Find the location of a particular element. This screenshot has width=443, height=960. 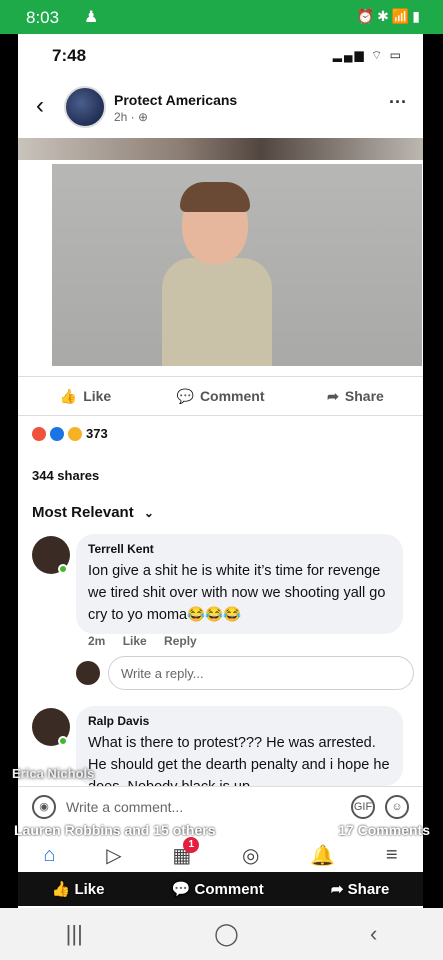

comment-label: Comment is located at coordinates (232, 396).